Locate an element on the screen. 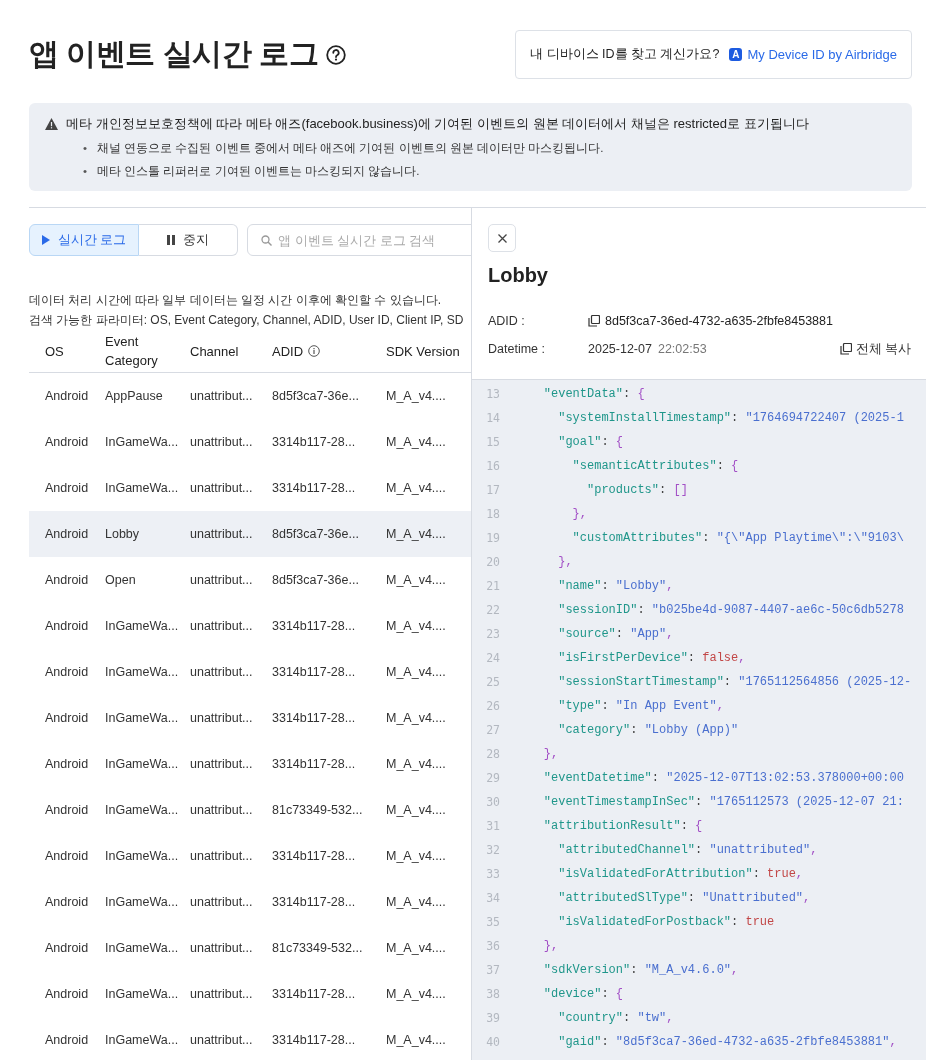 The image size is (926, 1060). code-line: "name": "Lobby", is located at coordinates (615, 586).